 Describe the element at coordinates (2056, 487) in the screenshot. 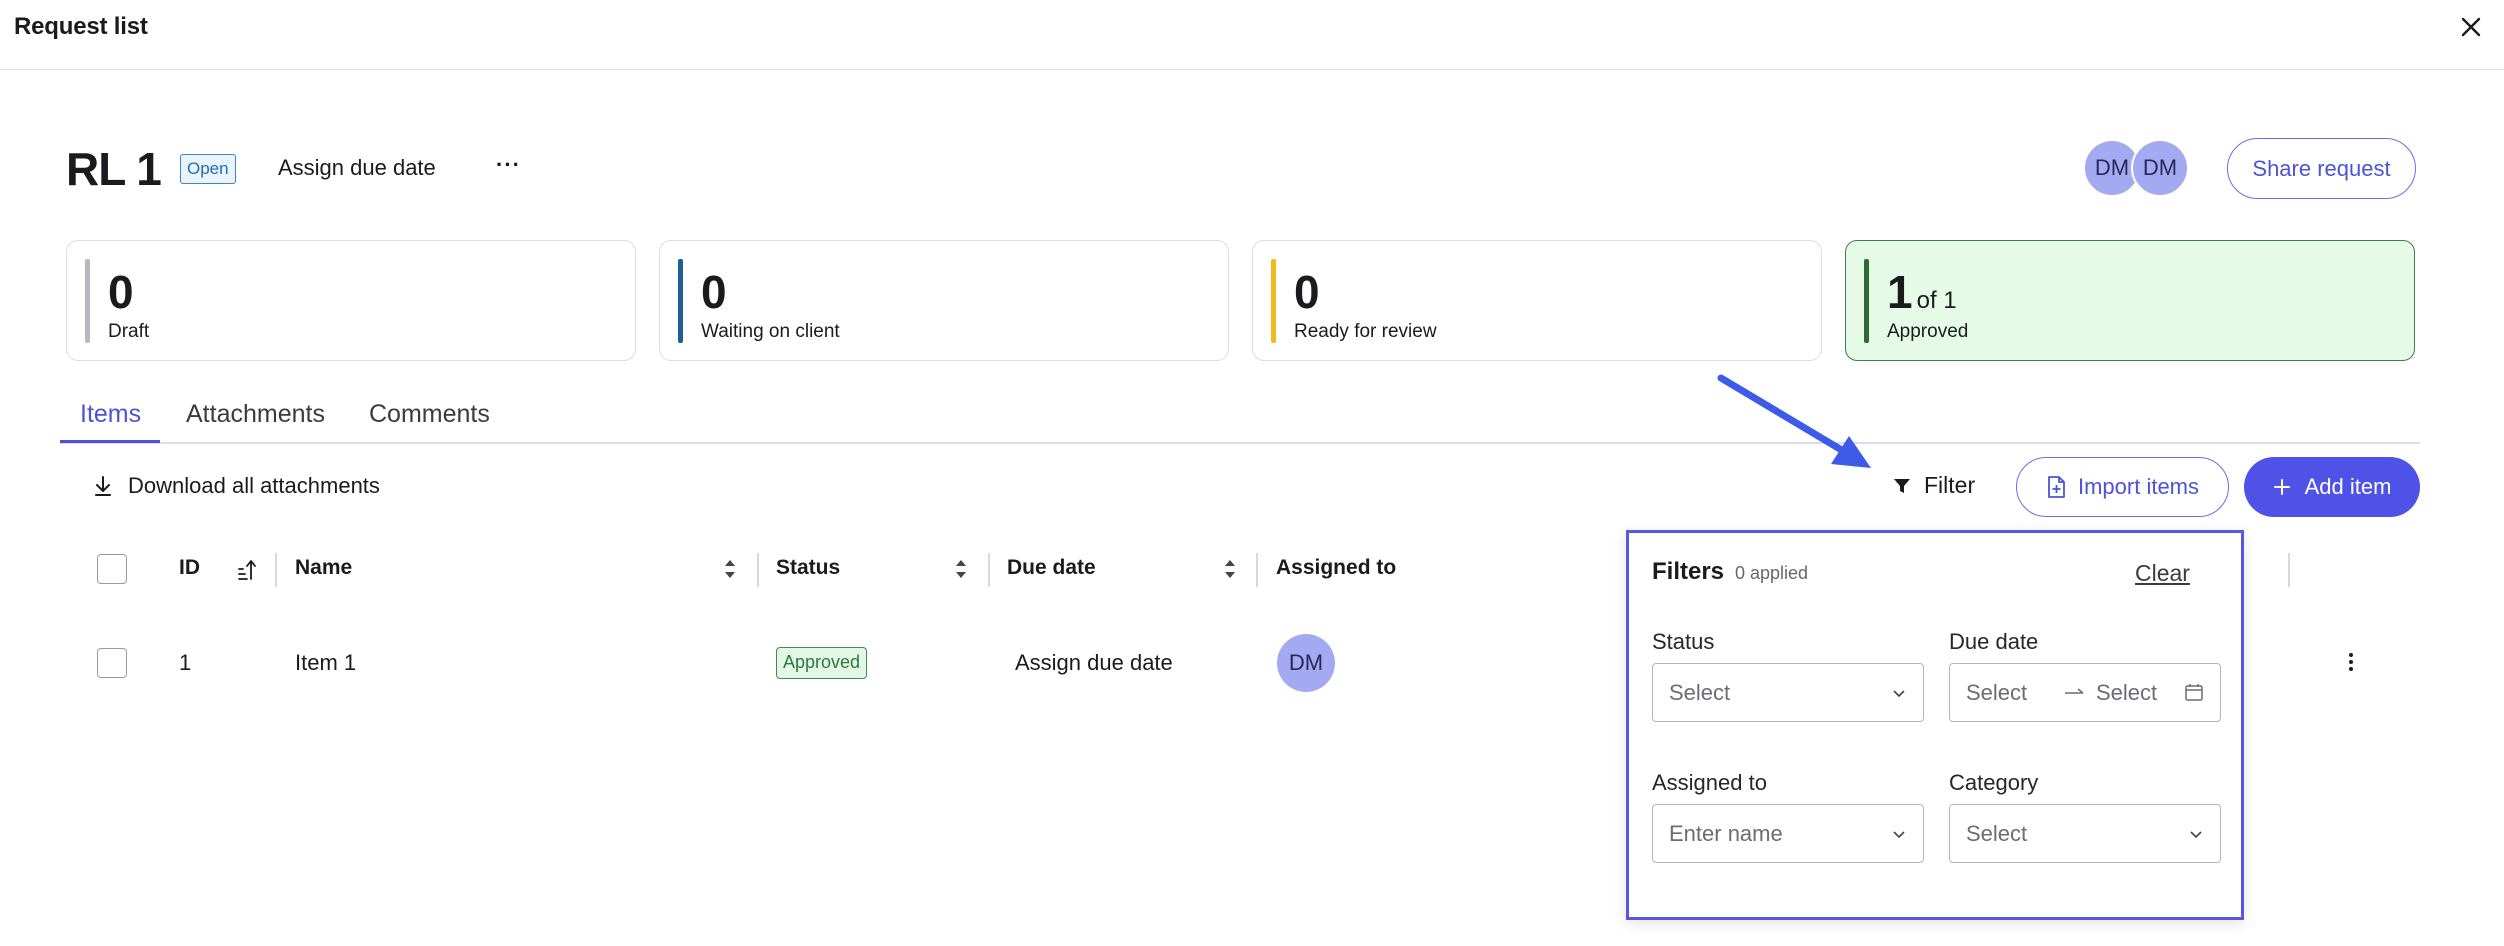

I see `import-file-icon` at that location.